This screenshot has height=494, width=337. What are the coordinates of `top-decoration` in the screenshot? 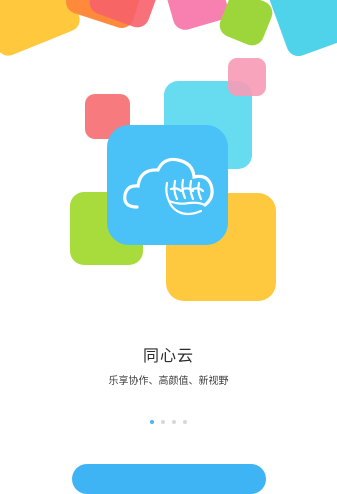 It's located at (168, 35).